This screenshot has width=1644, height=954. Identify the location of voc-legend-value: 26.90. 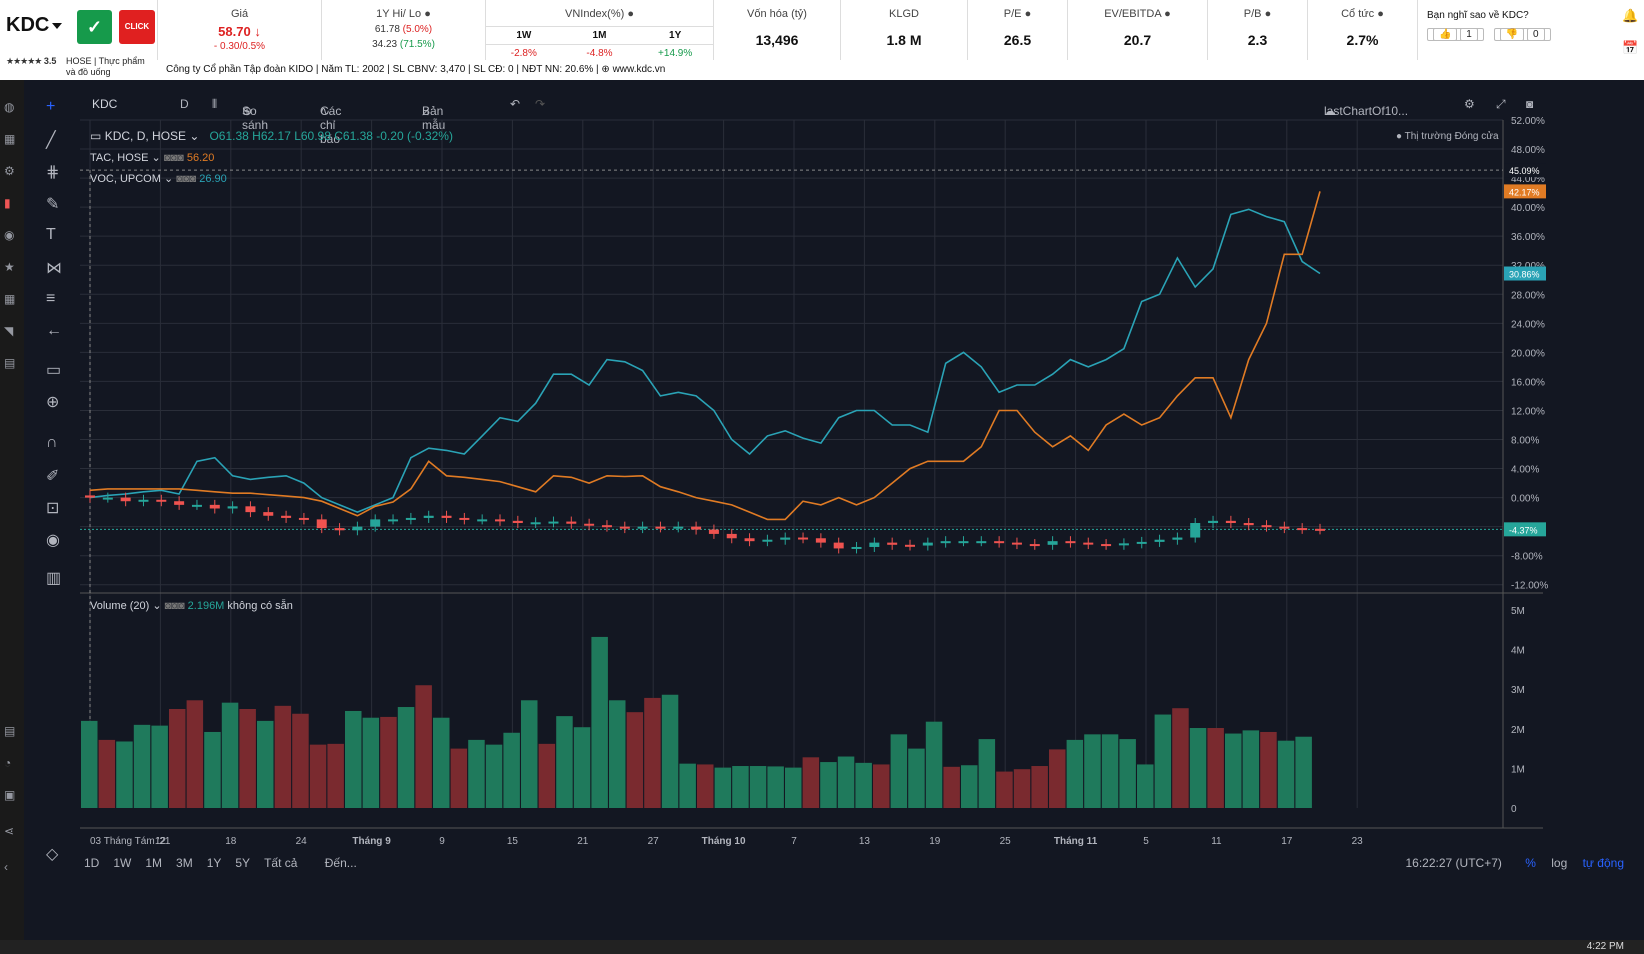
(213, 179).